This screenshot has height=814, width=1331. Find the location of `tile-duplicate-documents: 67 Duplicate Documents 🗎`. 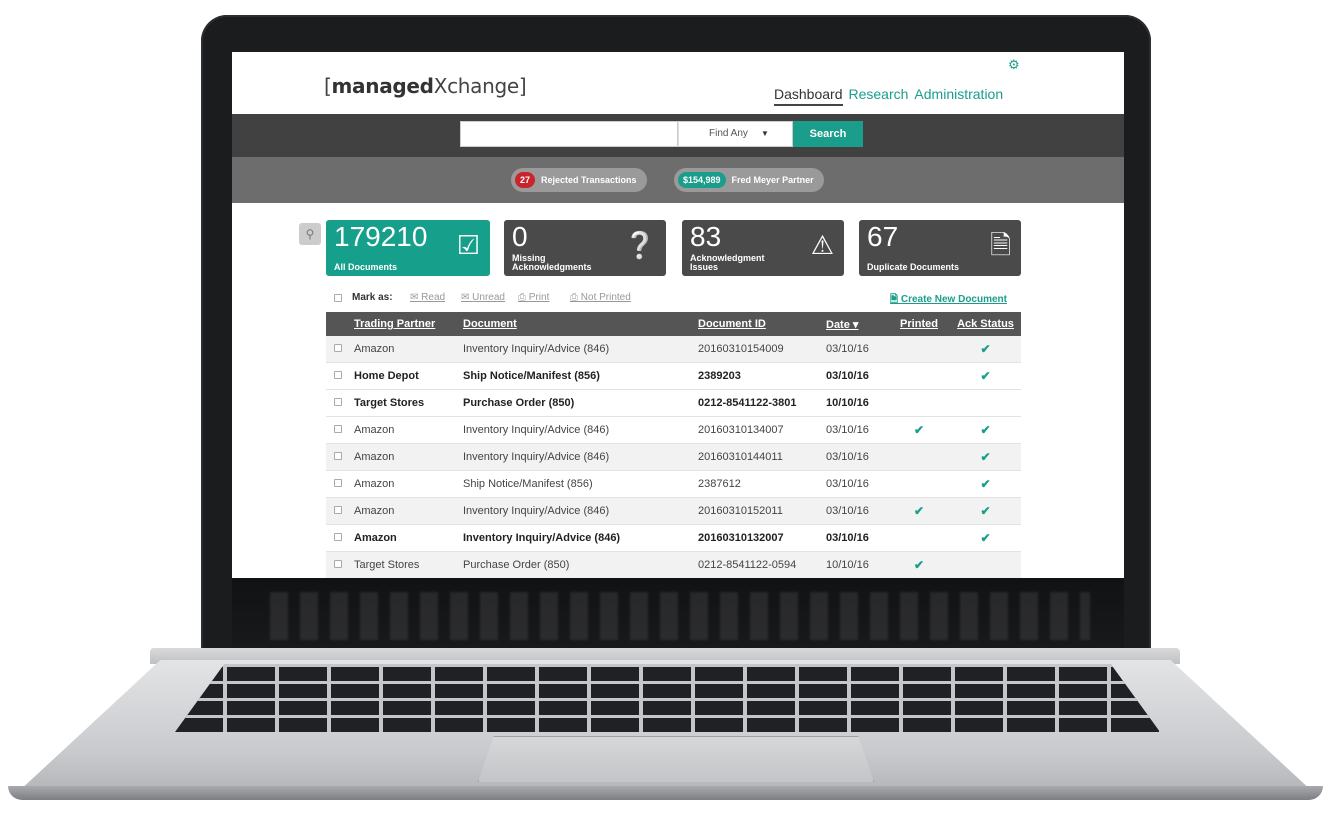

tile-duplicate-documents: 67 Duplicate Documents 🗎 is located at coordinates (940, 248).